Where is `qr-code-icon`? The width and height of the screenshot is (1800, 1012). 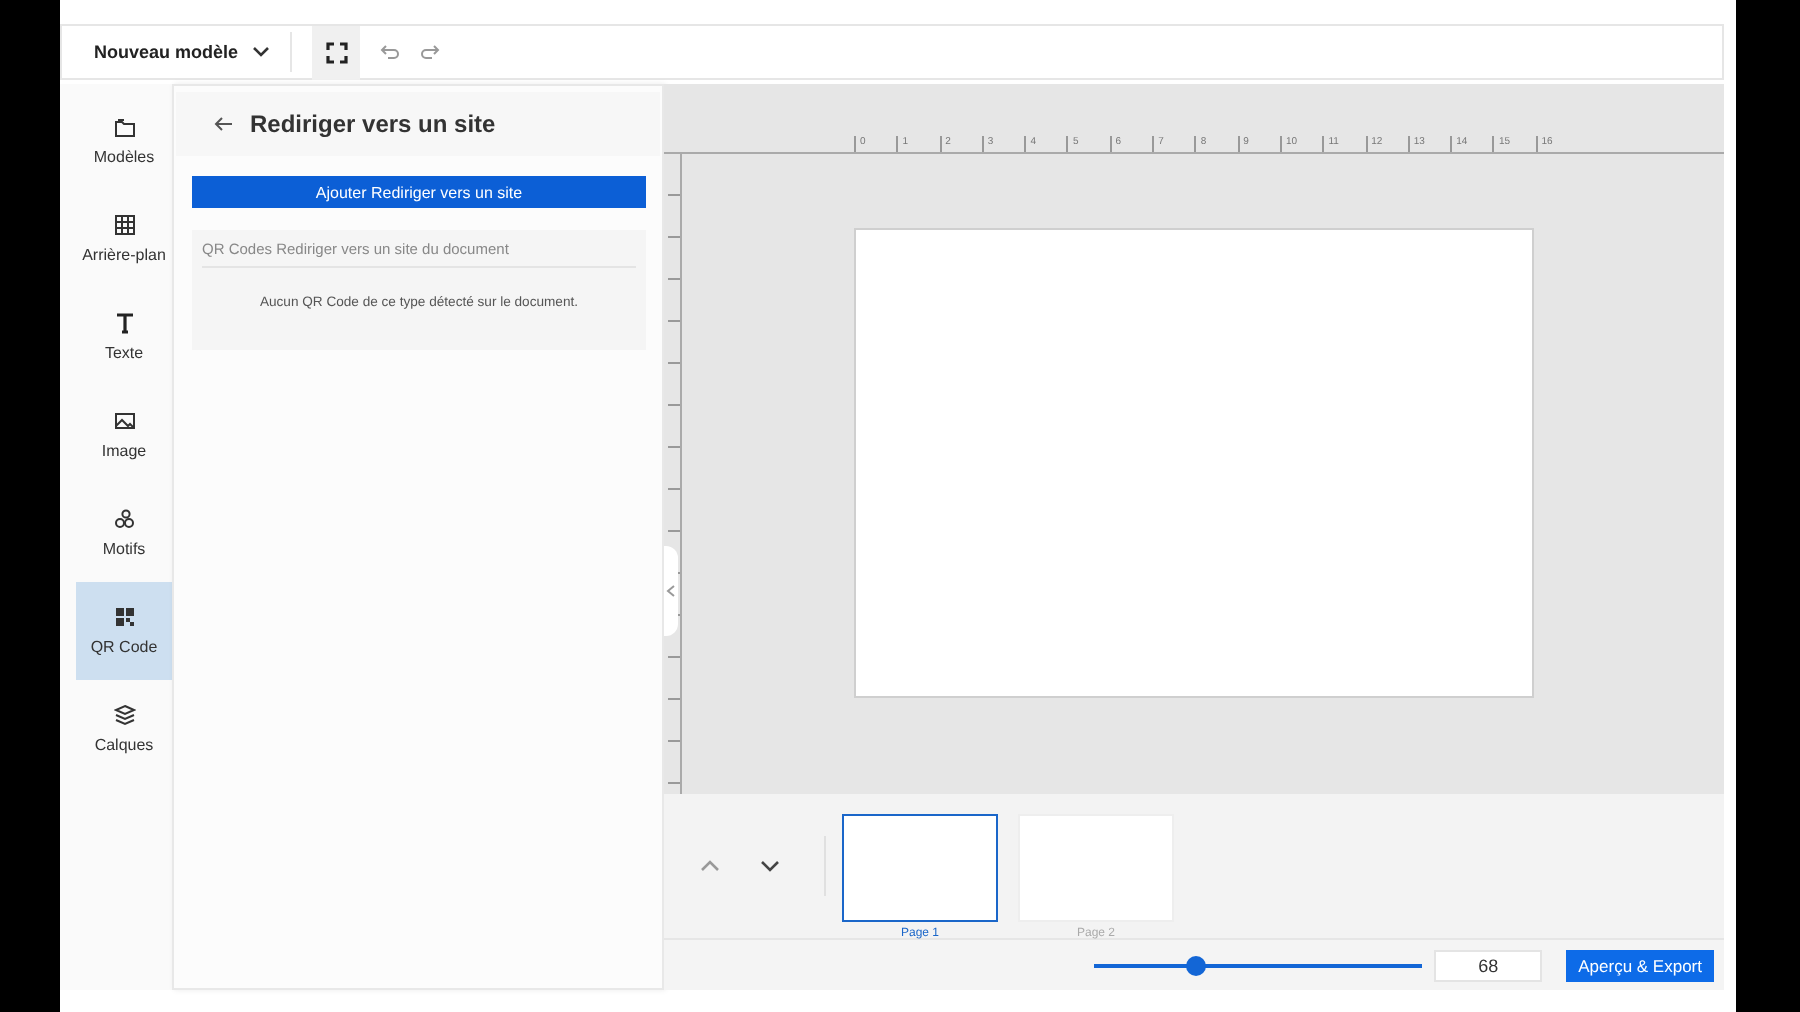
qr-code-icon is located at coordinates (124, 617).